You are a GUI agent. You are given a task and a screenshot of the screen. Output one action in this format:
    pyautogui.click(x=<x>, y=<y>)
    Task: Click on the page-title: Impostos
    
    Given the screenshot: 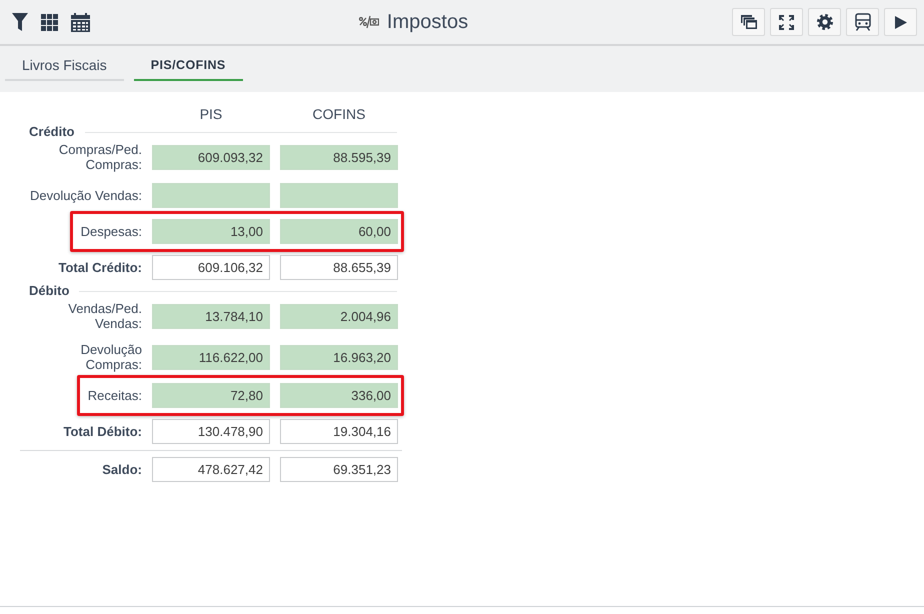 What is the action you would take?
    pyautogui.click(x=427, y=22)
    